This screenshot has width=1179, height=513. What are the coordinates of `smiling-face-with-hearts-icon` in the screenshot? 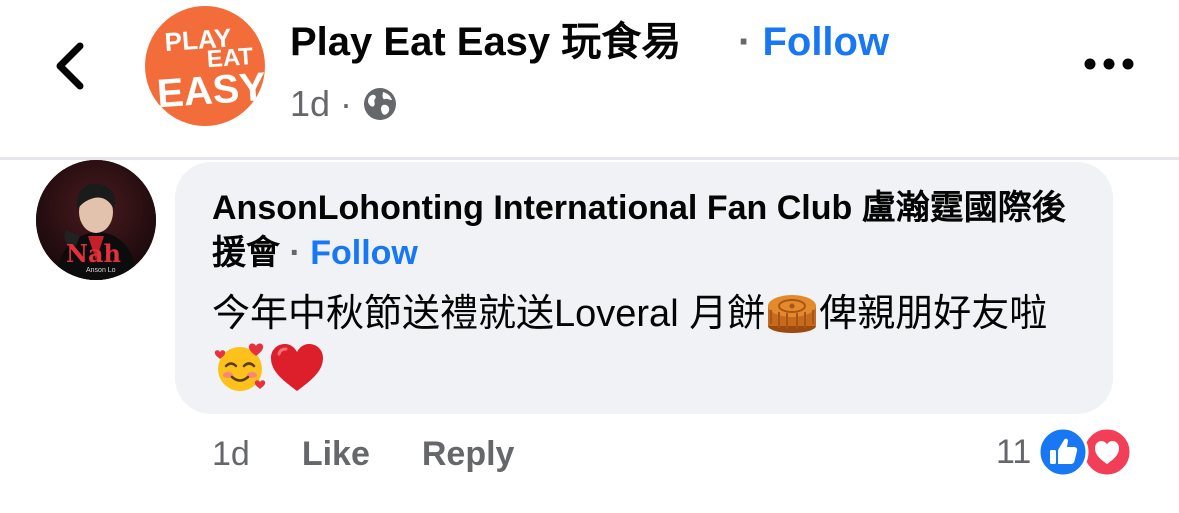 It's located at (240, 367).